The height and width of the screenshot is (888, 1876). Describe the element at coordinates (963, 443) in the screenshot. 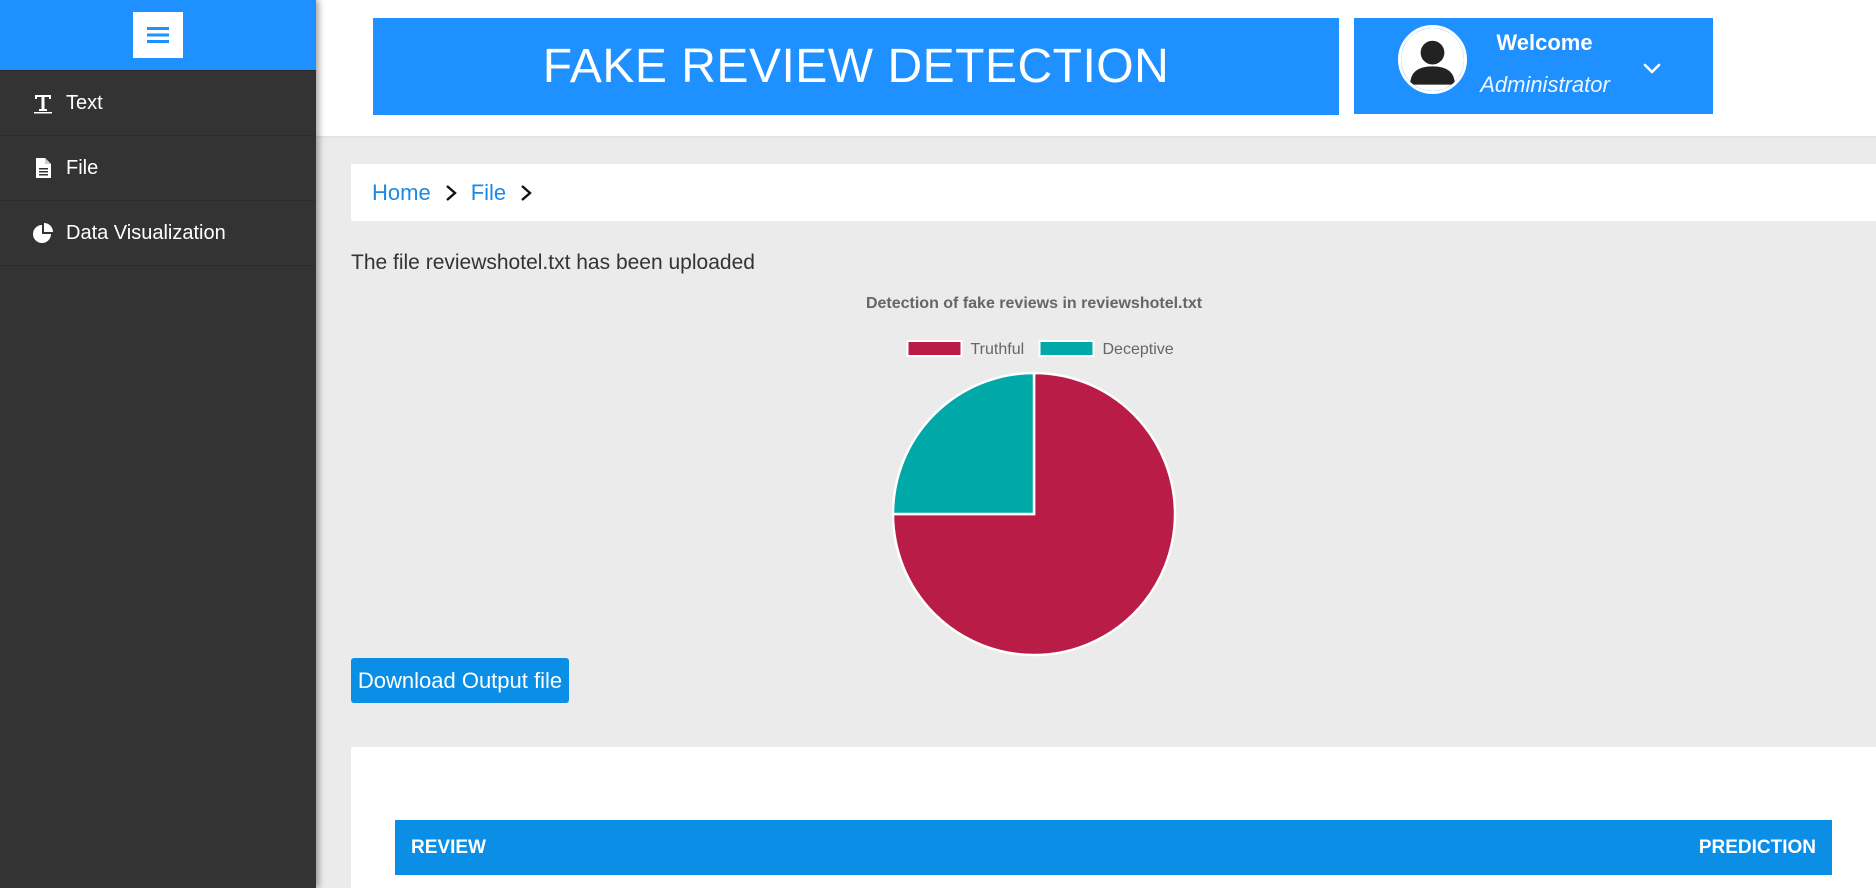

I see `pie-slice-deceptive` at that location.